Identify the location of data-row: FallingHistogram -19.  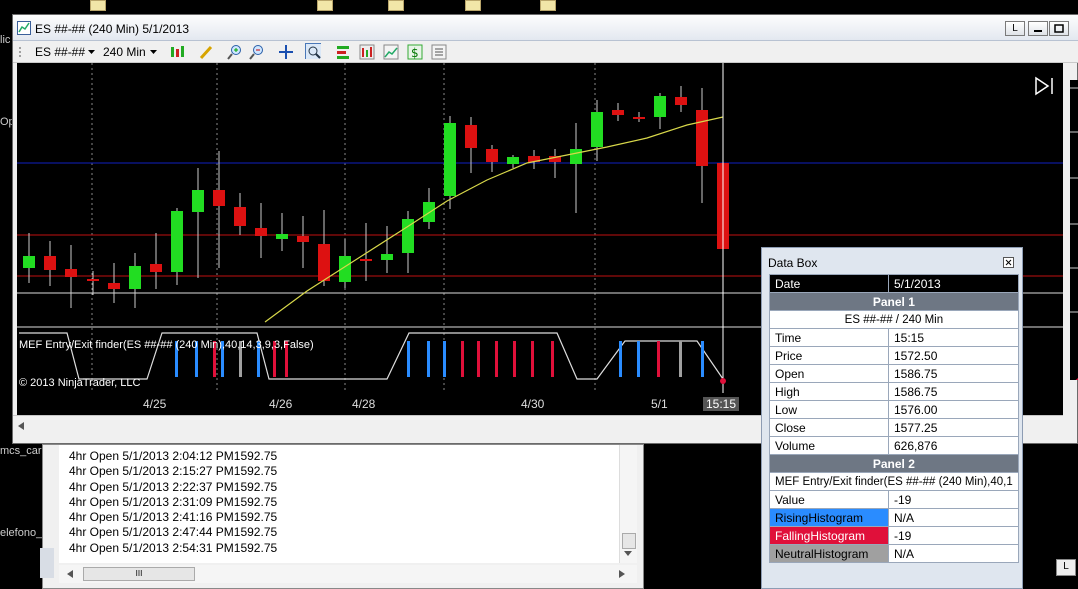
(894, 535).